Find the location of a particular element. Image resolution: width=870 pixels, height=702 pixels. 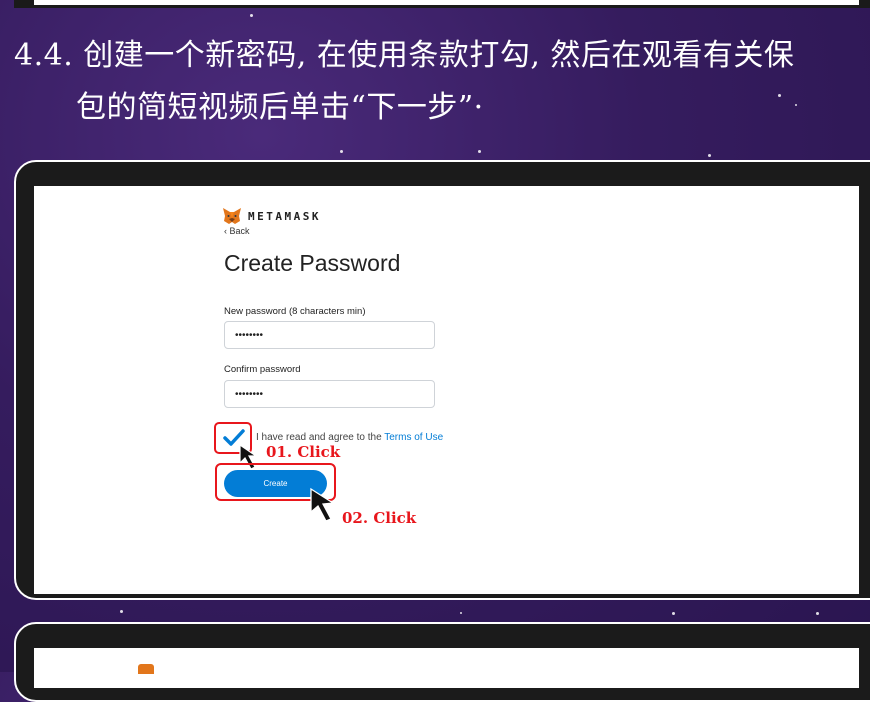

step-1-annotation: 01. Click is located at coordinates (303, 452).